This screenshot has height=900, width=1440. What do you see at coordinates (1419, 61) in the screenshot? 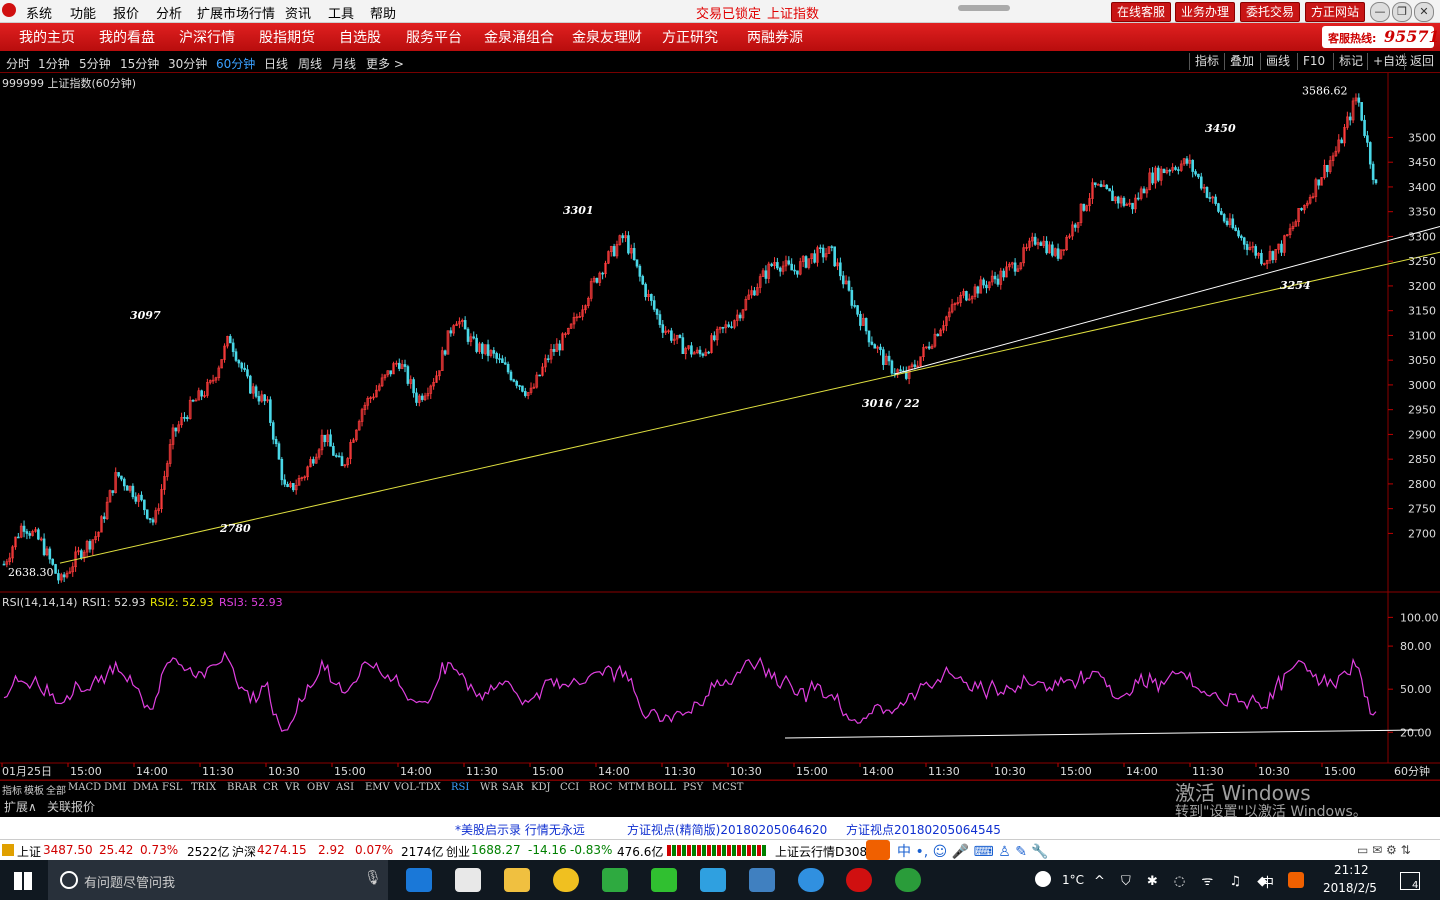
I see `back-button: 返回` at bounding box center [1419, 61].